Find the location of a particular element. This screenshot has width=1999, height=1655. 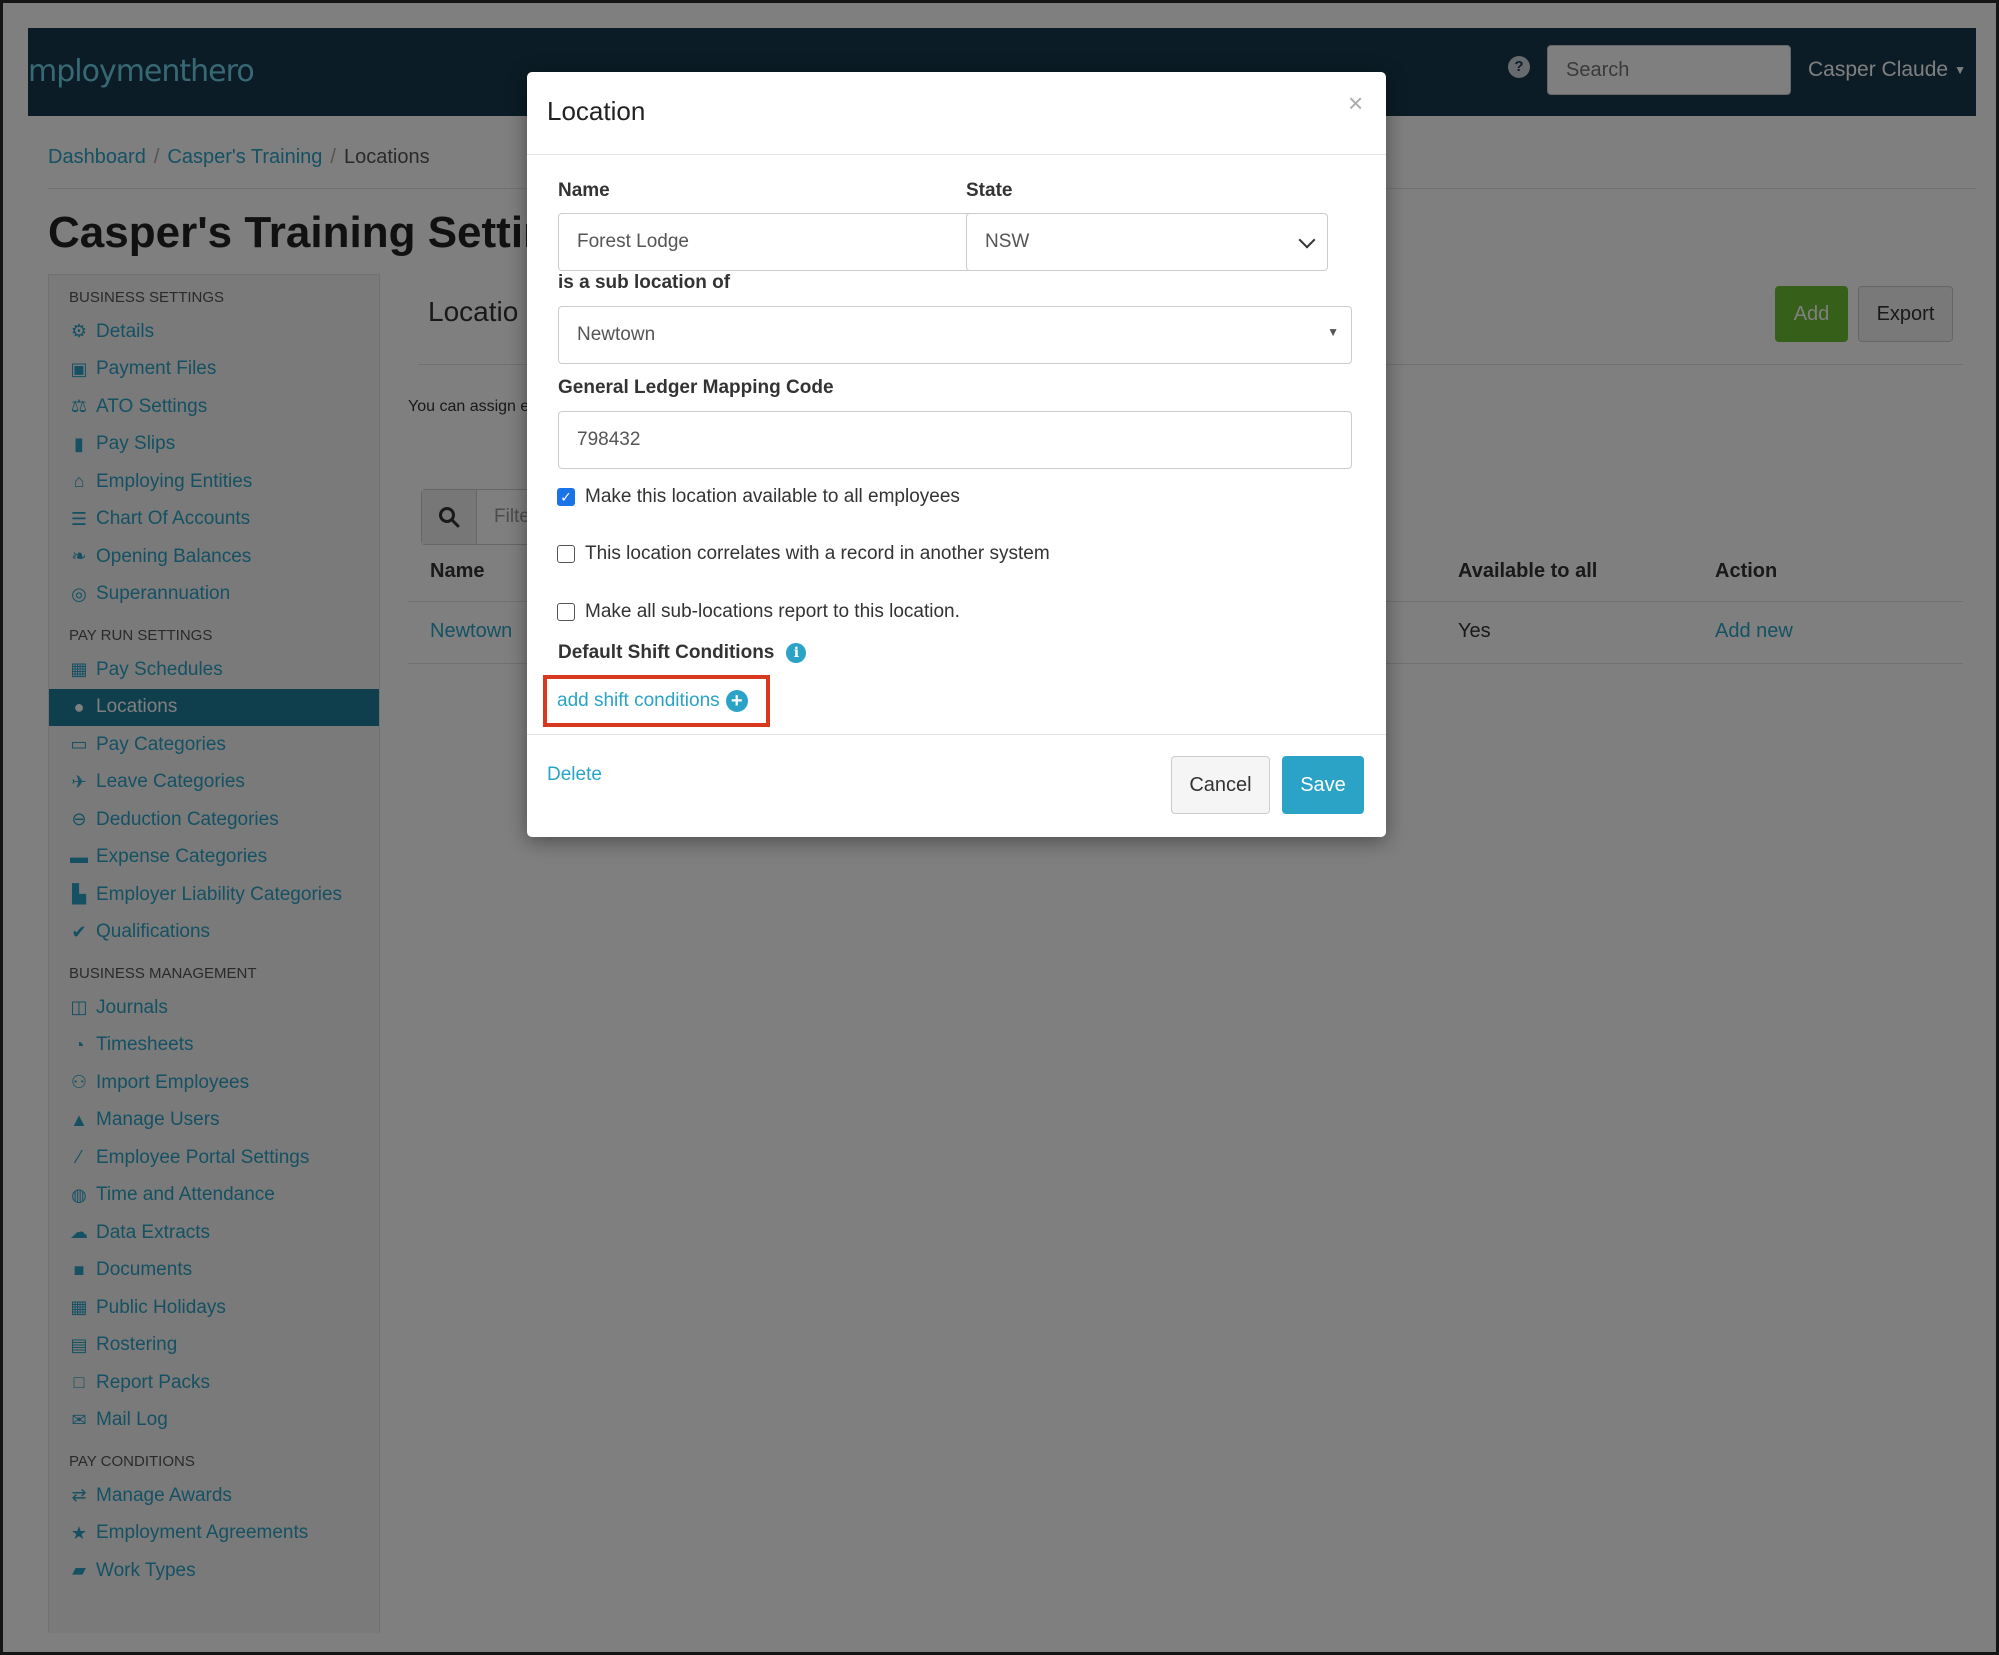

sub-locations-report-checkbox is located at coordinates (566, 612).